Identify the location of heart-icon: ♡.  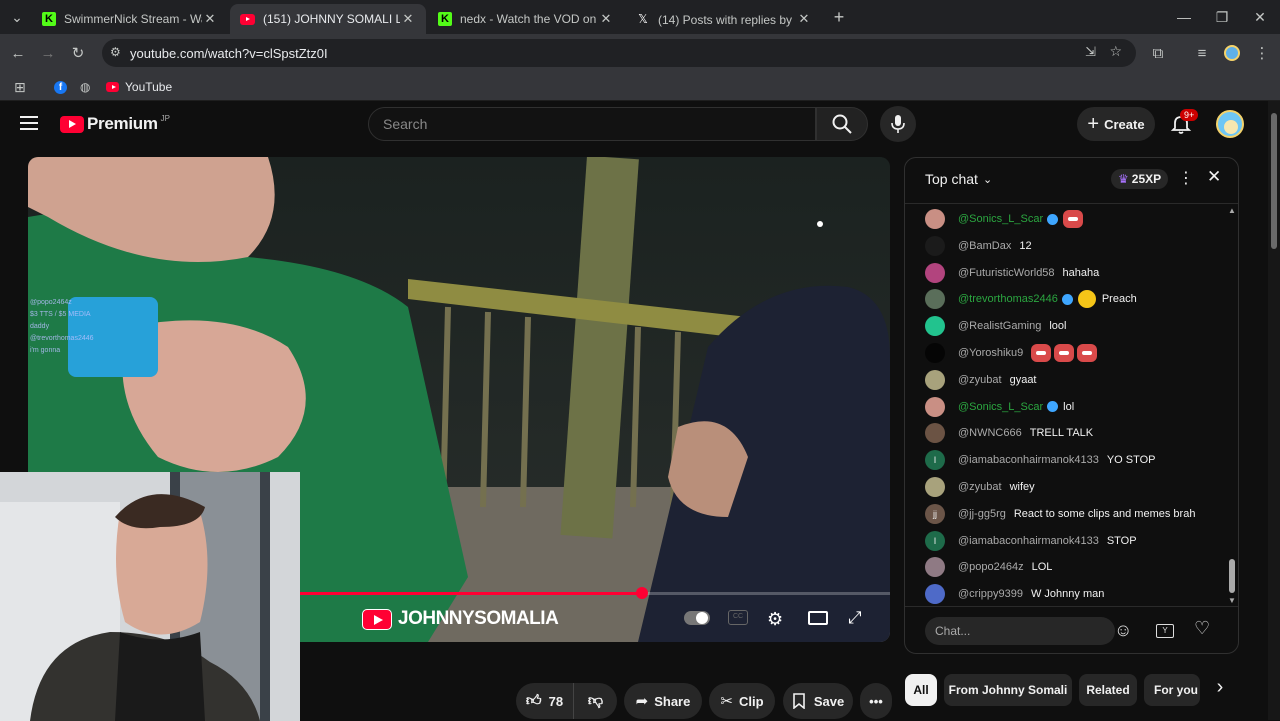
(1202, 628).